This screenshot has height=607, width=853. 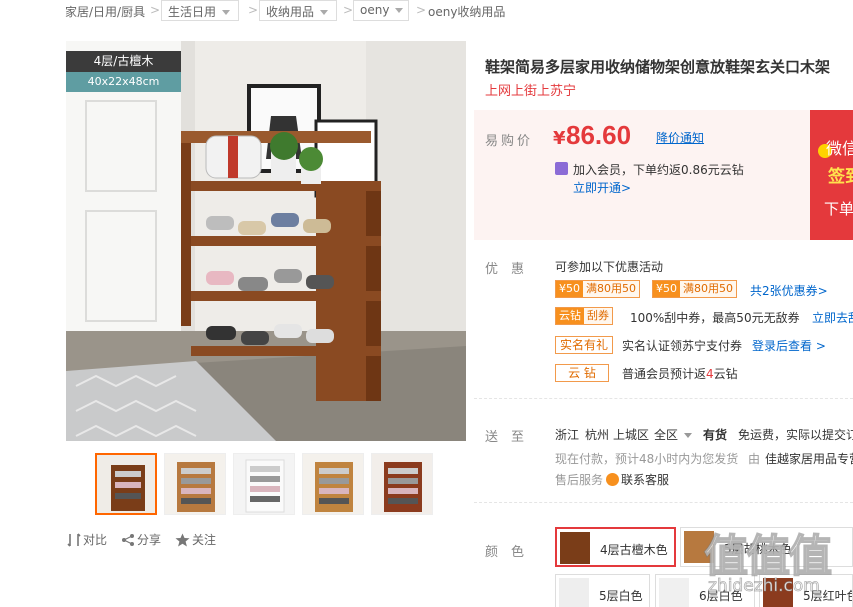 What do you see at coordinates (721, 596) in the screenshot?
I see `color-option-label: 6层白色` at bounding box center [721, 596].